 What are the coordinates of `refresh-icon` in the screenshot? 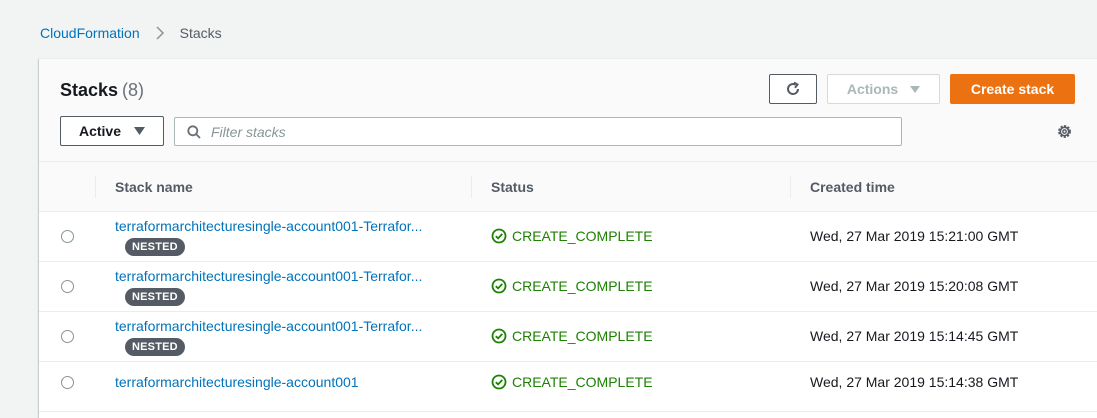 It's located at (793, 88).